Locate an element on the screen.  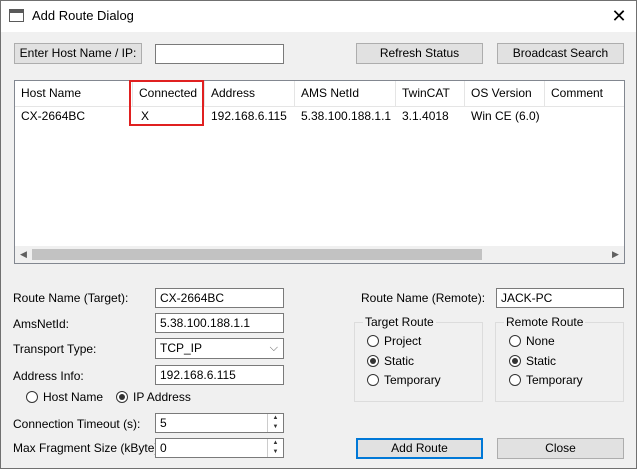
remote-route-none-radio: None is located at coordinates (559, 342).